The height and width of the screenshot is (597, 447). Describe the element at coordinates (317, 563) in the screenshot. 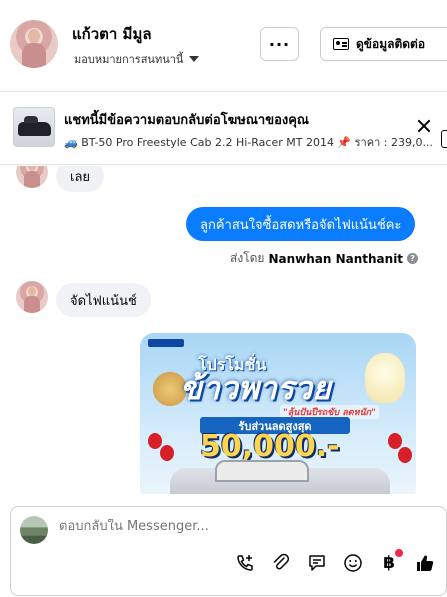

I see `chat-bubble-icon` at that location.